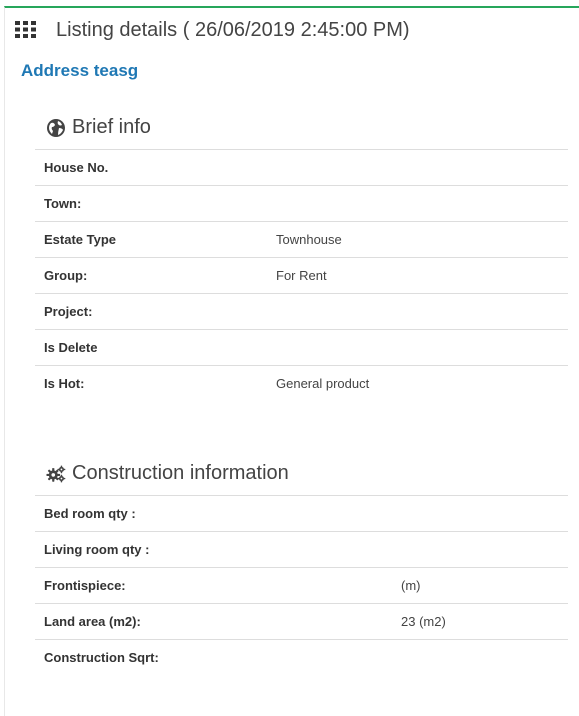 The height and width of the screenshot is (716, 579). Describe the element at coordinates (111, 127) in the screenshot. I see `brief-info-title: Brief info` at that location.